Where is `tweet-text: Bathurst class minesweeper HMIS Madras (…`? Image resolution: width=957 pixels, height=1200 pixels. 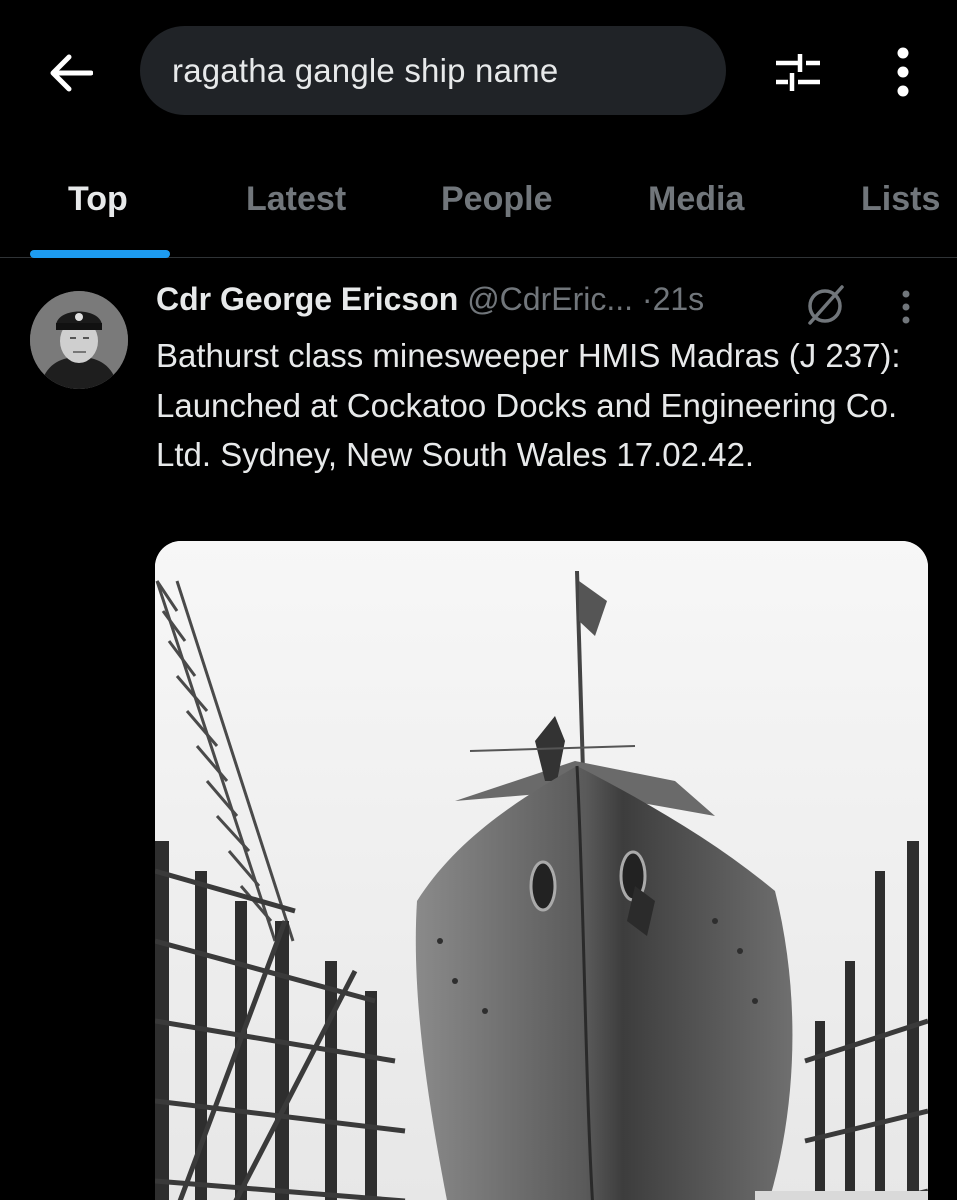 tweet-text: Bathurst class minesweeper HMIS Madras (… is located at coordinates (528, 405).